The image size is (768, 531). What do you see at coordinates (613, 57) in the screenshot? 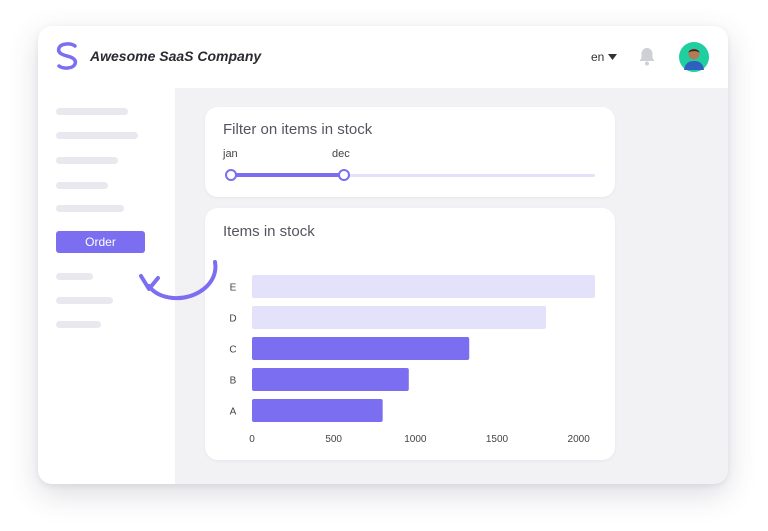
I see `chevron-down-icon` at bounding box center [613, 57].